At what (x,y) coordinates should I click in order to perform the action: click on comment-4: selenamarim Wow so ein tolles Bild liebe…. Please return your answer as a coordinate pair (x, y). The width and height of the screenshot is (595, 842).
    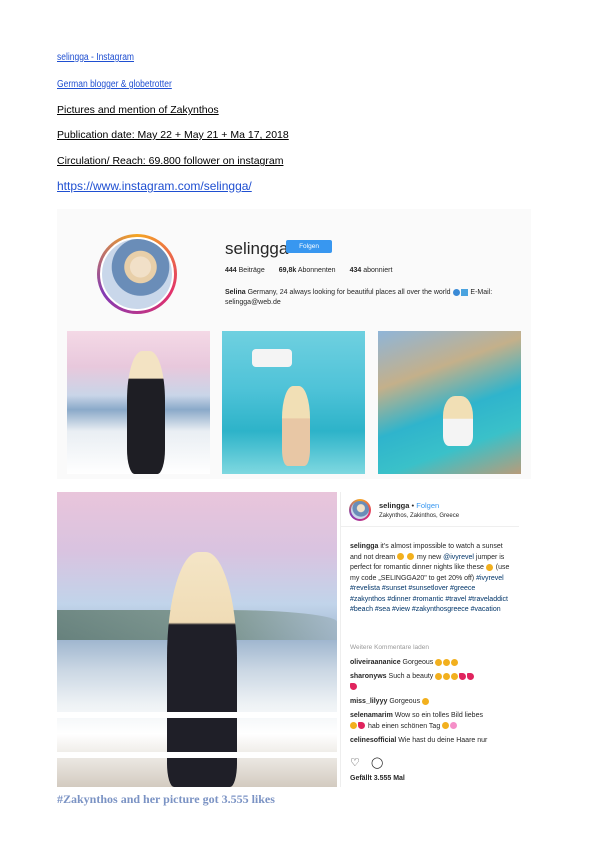
    Looking at the image, I should click on (416, 721).